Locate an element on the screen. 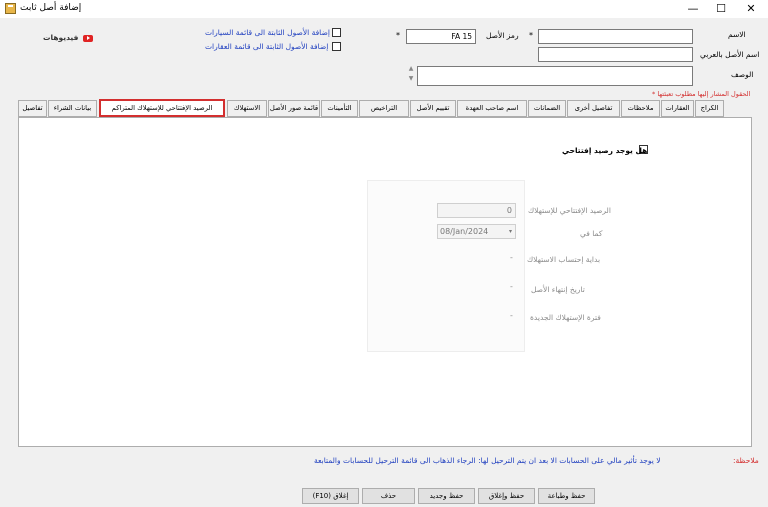 This screenshot has height=507, width=768. tab-garage: الكراج is located at coordinates (709, 108).